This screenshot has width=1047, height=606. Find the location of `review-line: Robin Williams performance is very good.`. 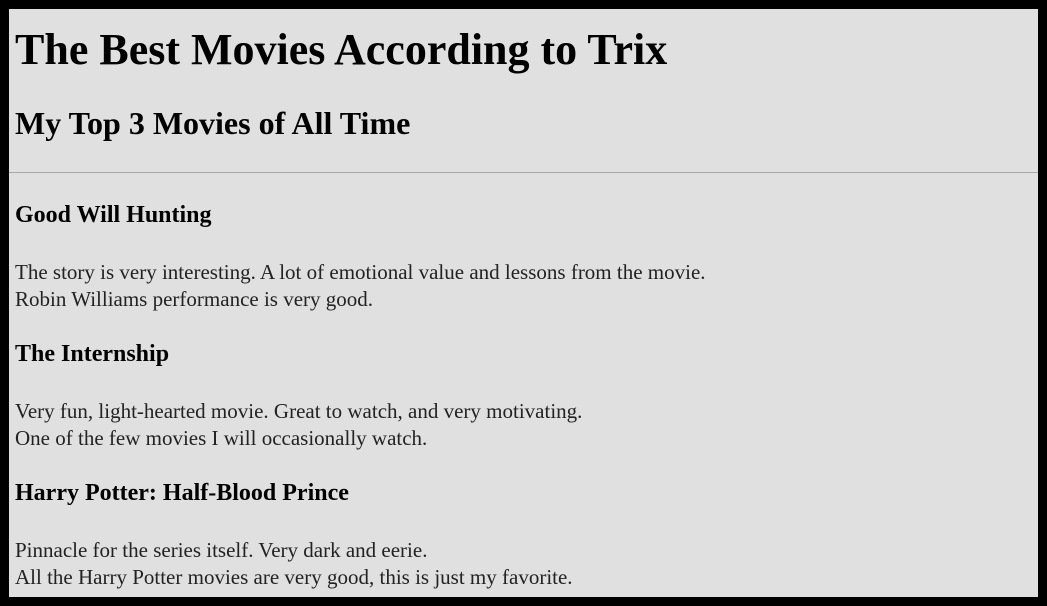

review-line: Robin Williams performance is very good. is located at coordinates (194, 299).